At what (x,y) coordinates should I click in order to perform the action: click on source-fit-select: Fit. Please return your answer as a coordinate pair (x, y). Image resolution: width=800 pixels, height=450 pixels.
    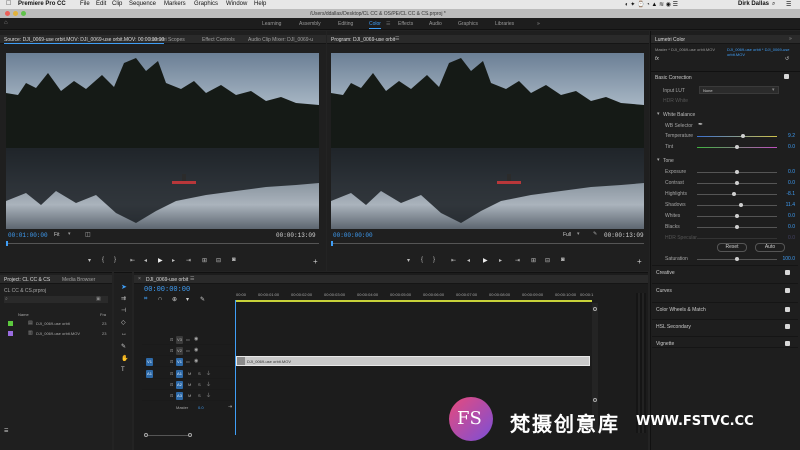
    Looking at the image, I should click on (57, 235).